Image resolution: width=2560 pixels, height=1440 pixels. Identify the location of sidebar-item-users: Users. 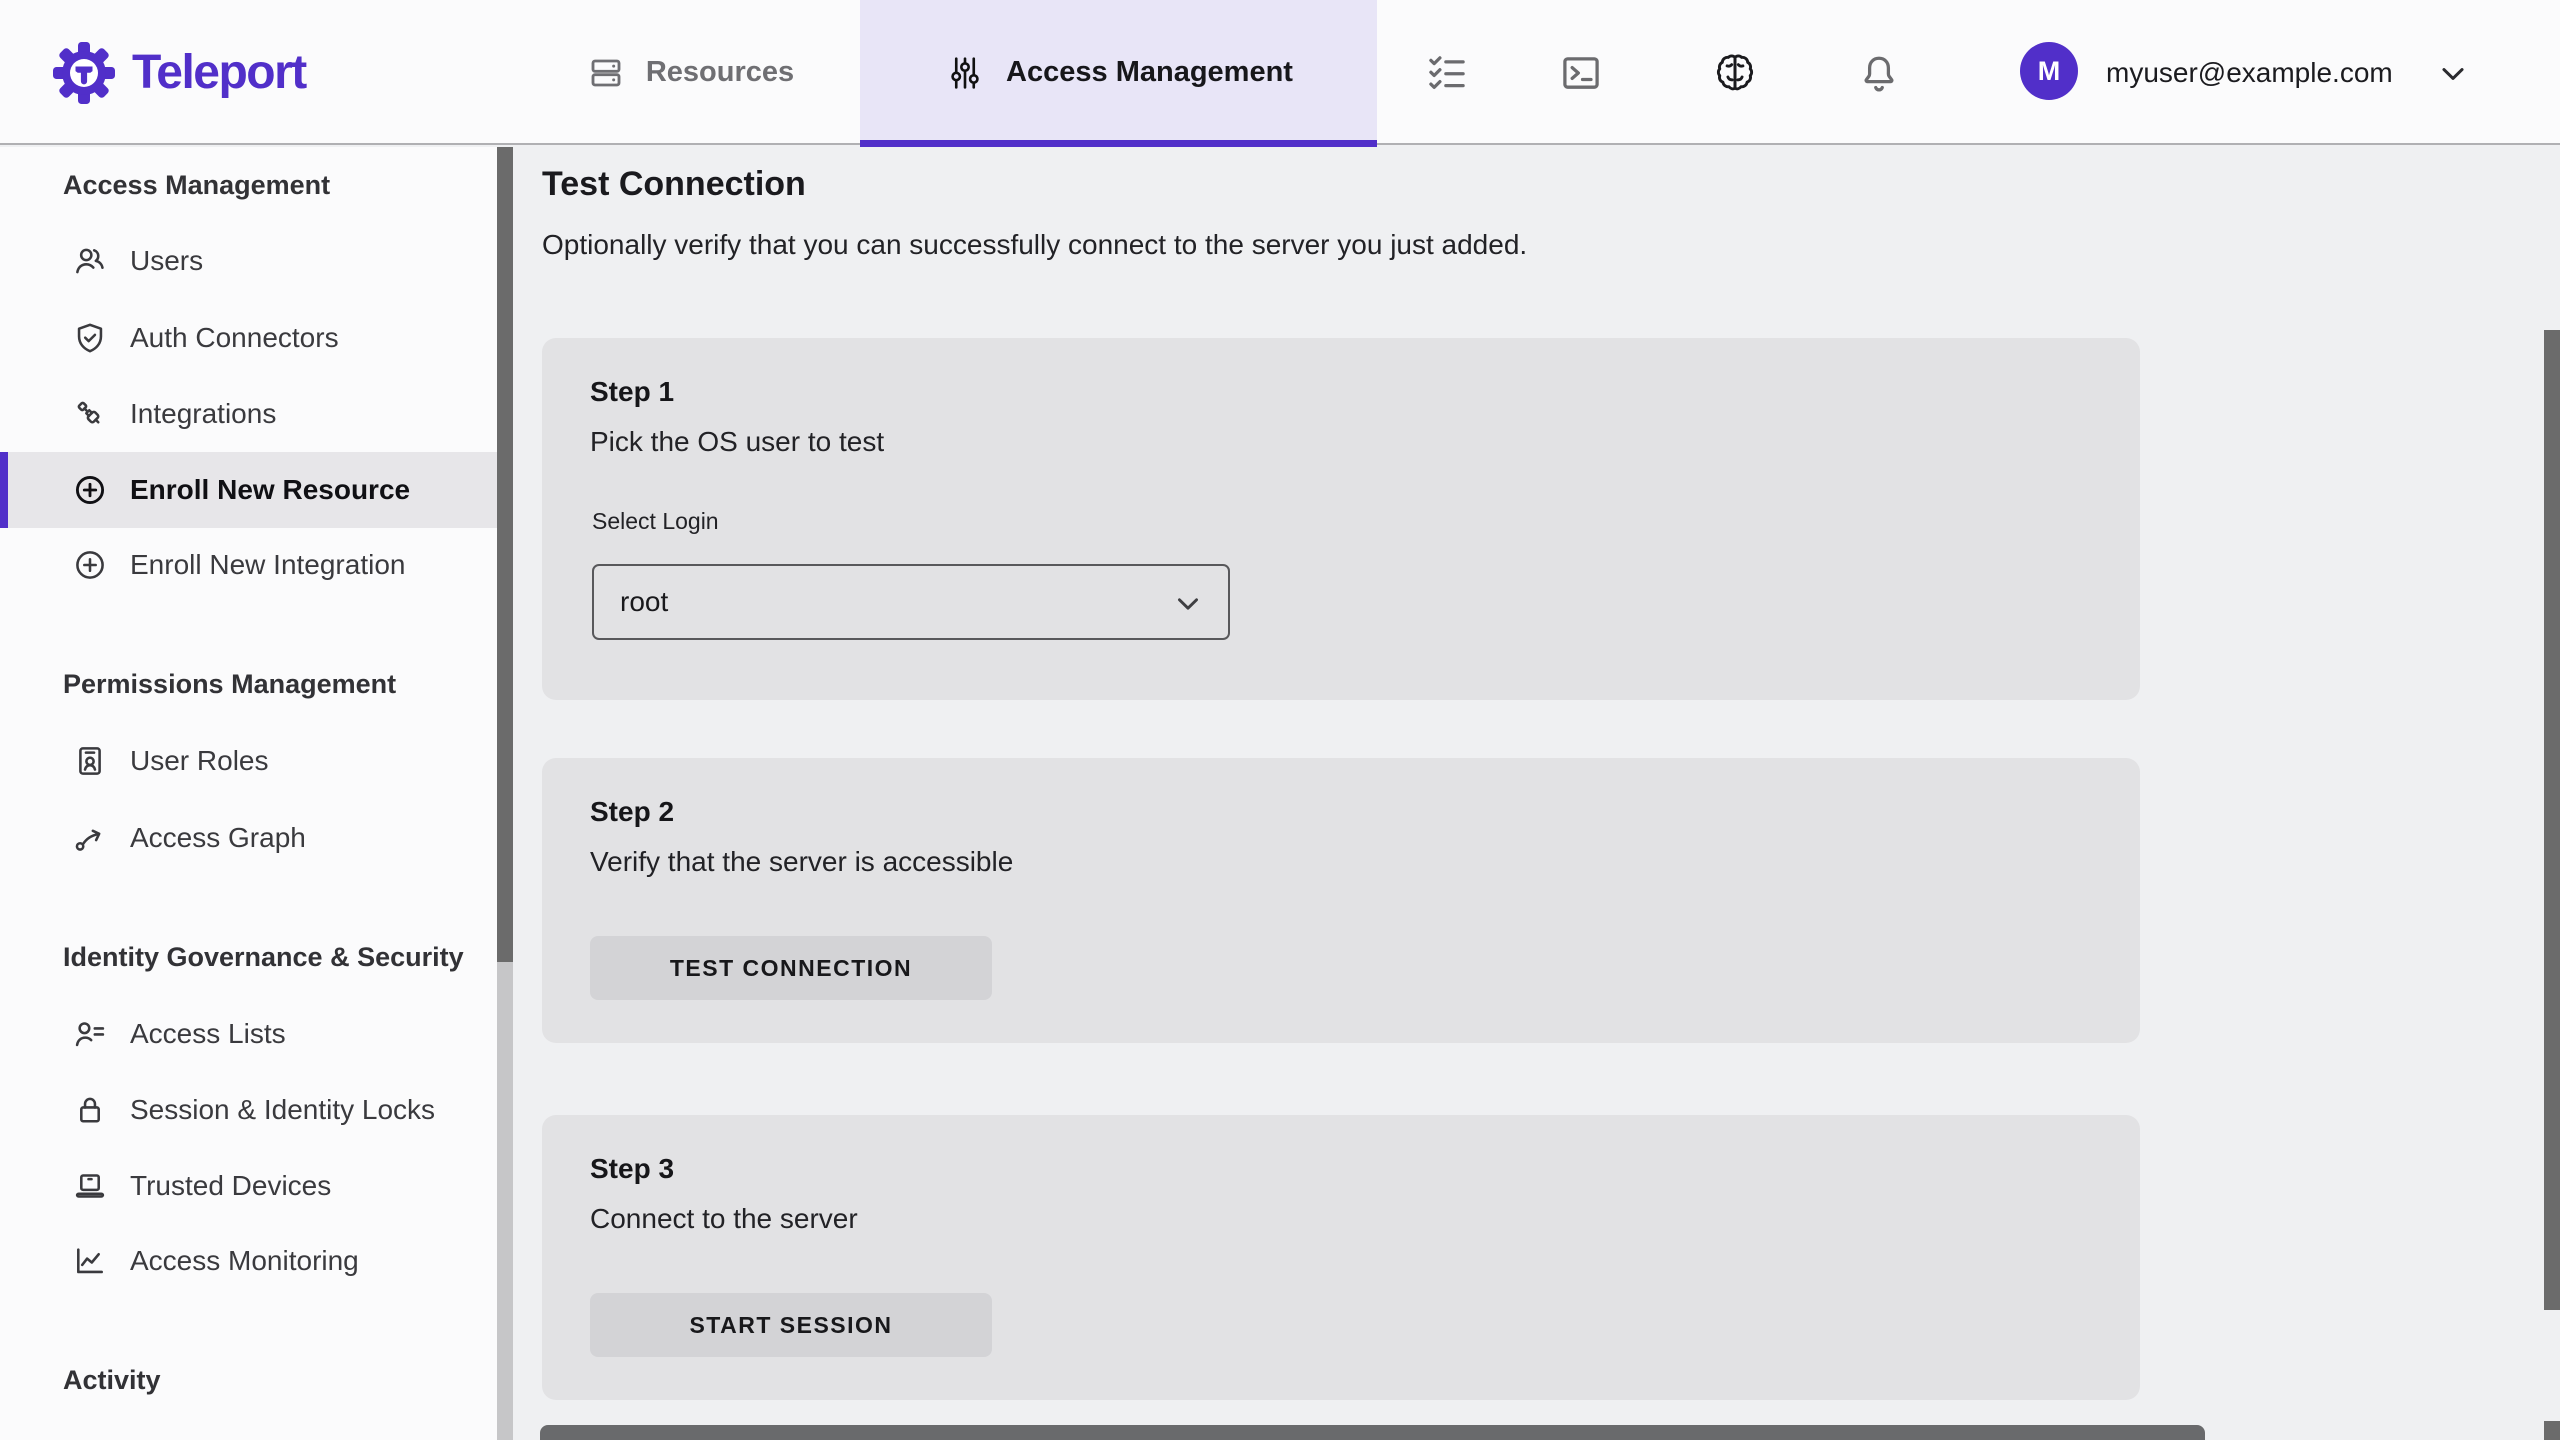
(248, 261).